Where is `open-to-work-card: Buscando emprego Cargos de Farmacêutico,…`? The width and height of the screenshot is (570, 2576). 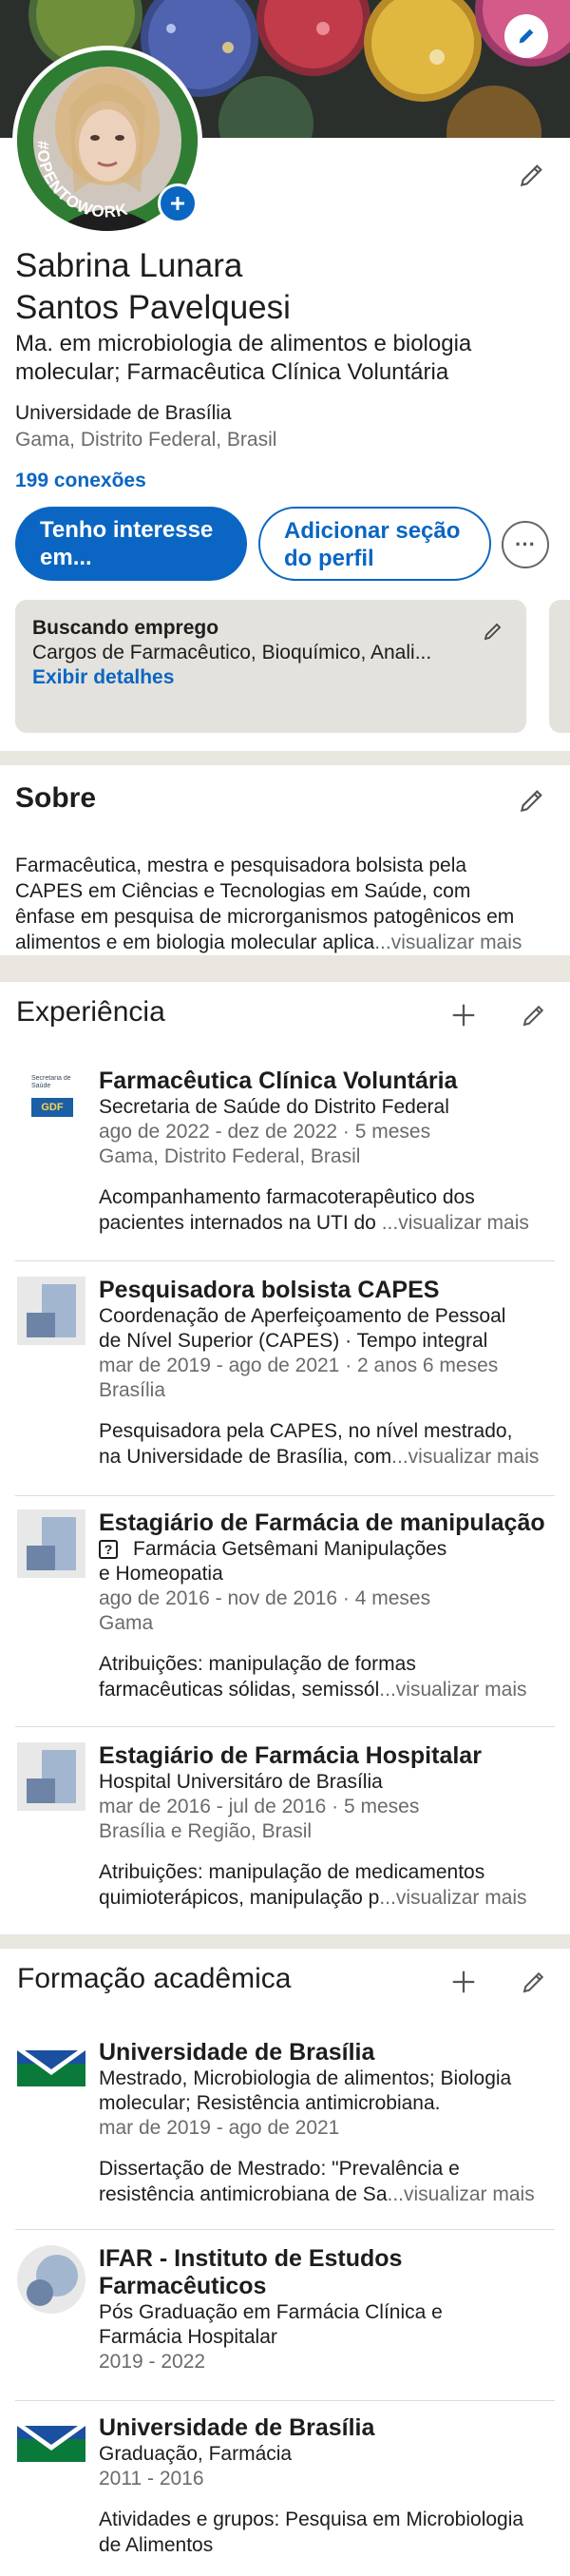
open-to-work-card: Buscando emprego Cargos de Farmacêutico,… is located at coordinates (270, 666).